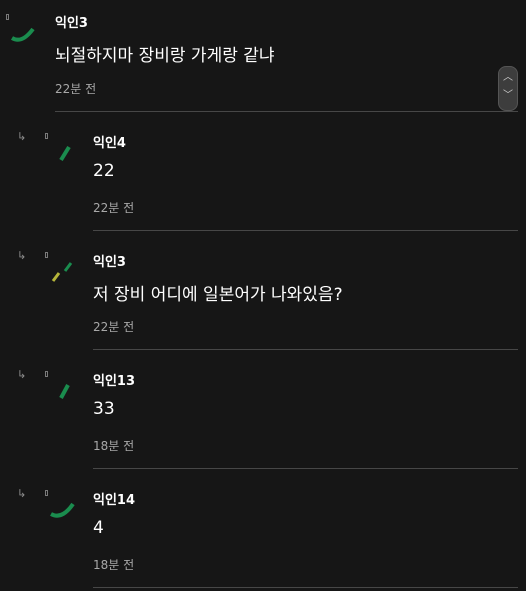 The height and width of the screenshot is (591, 526). Describe the element at coordinates (508, 88) in the screenshot. I see `scroll-control: ︿ ﹀` at that location.